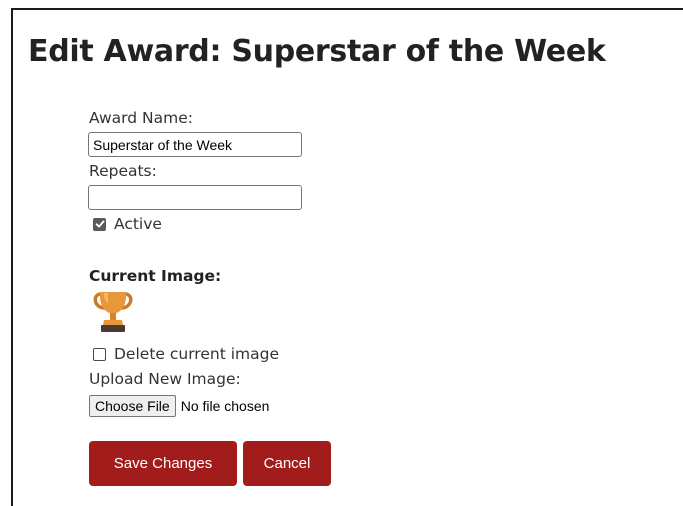 The width and height of the screenshot is (683, 506). What do you see at coordinates (155, 276) in the screenshot?
I see `current-image-heading: Current Image:` at bounding box center [155, 276].